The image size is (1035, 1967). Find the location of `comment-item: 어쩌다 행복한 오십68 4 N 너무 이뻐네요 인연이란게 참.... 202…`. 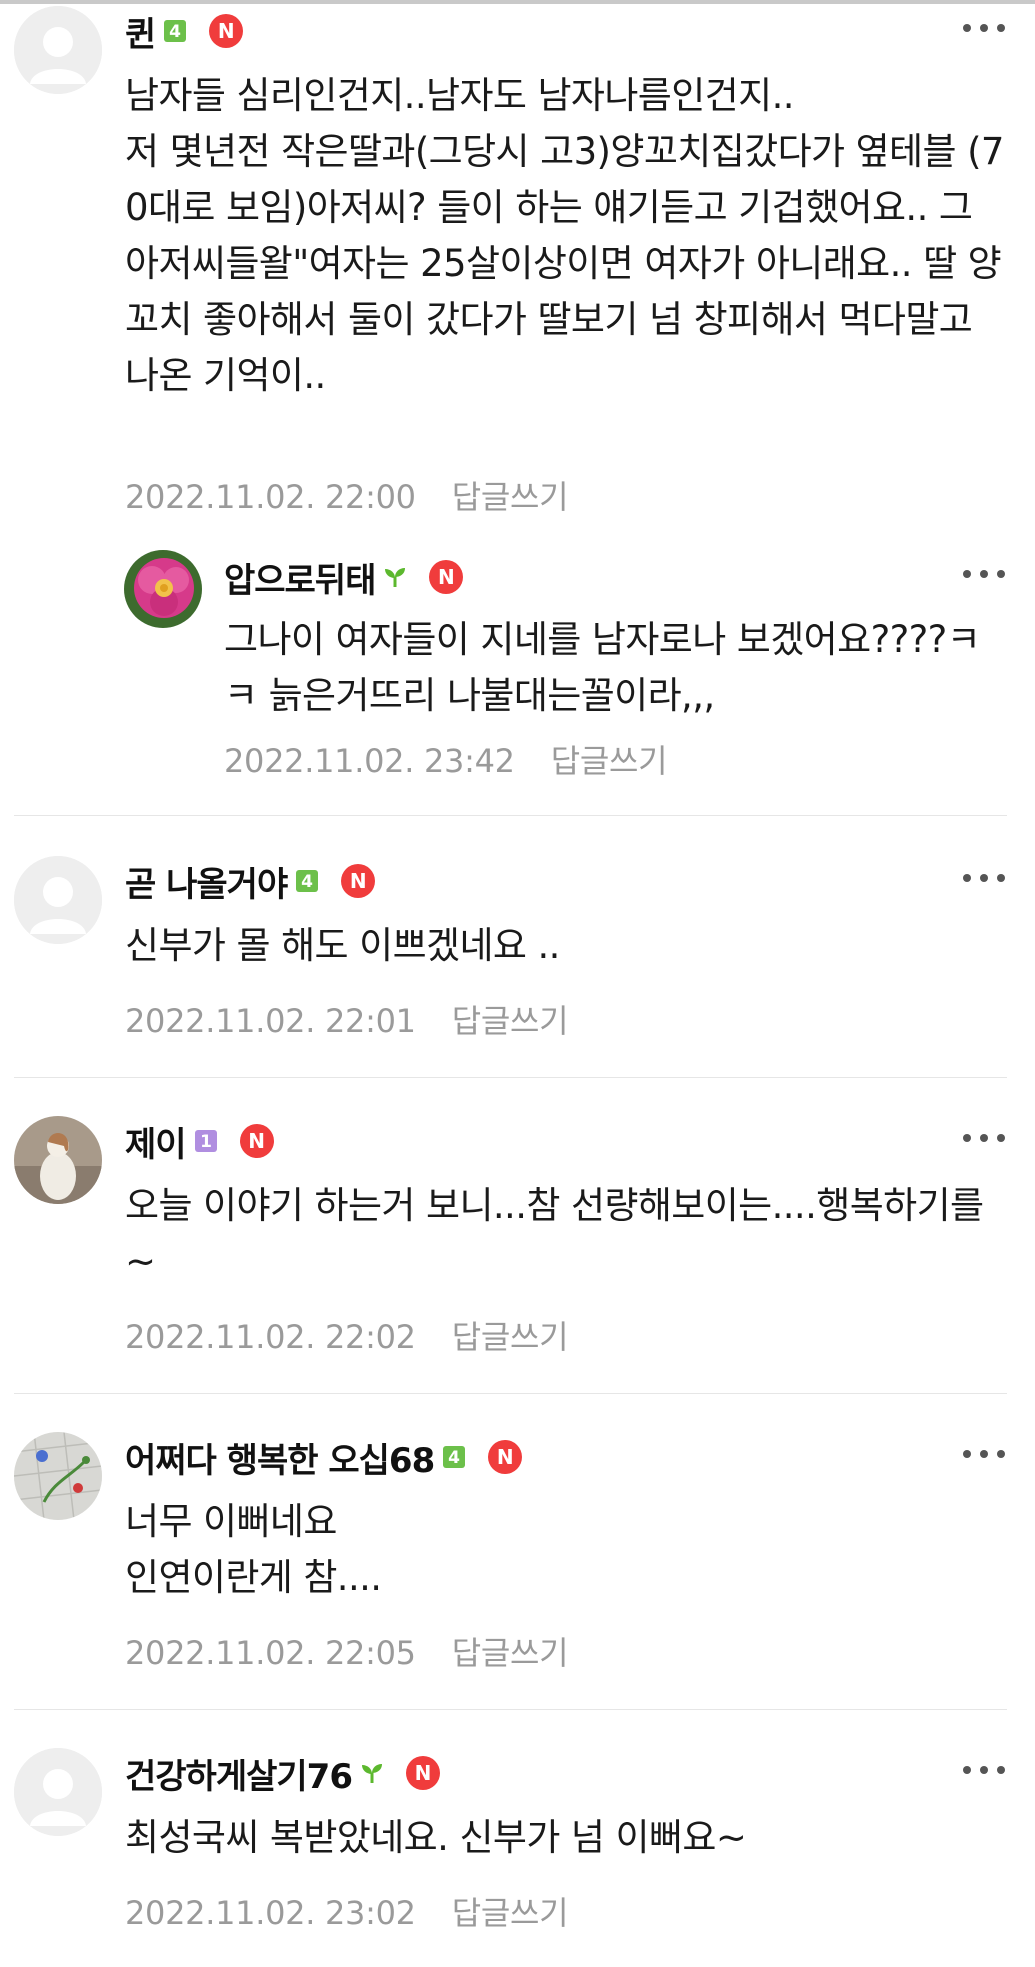

comment-item: 어쩌다 행복한 오십68 4 N 너무 이뻐네요 인연이란게 참.... 202… is located at coordinates (517, 1557).